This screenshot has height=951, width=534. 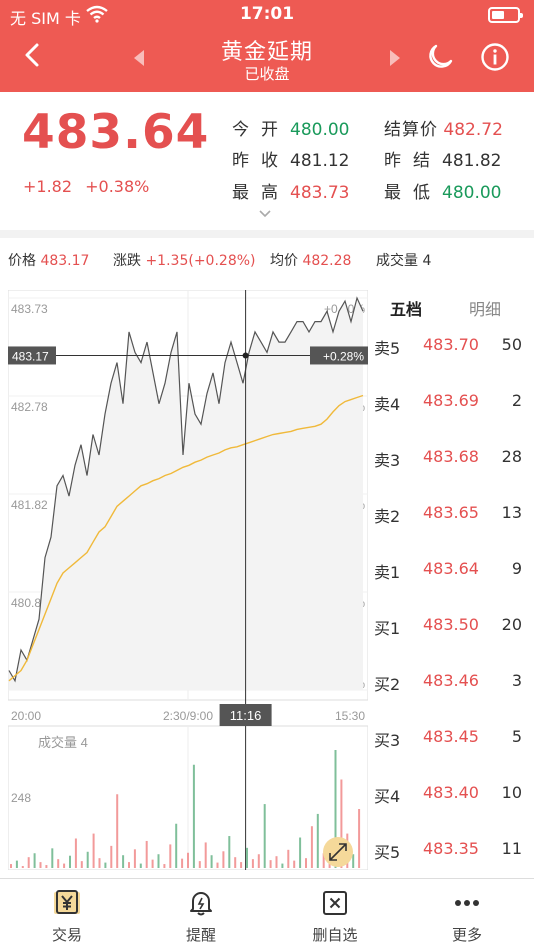 What do you see at coordinates (495, 57) in the screenshot?
I see `info-icon` at bounding box center [495, 57].